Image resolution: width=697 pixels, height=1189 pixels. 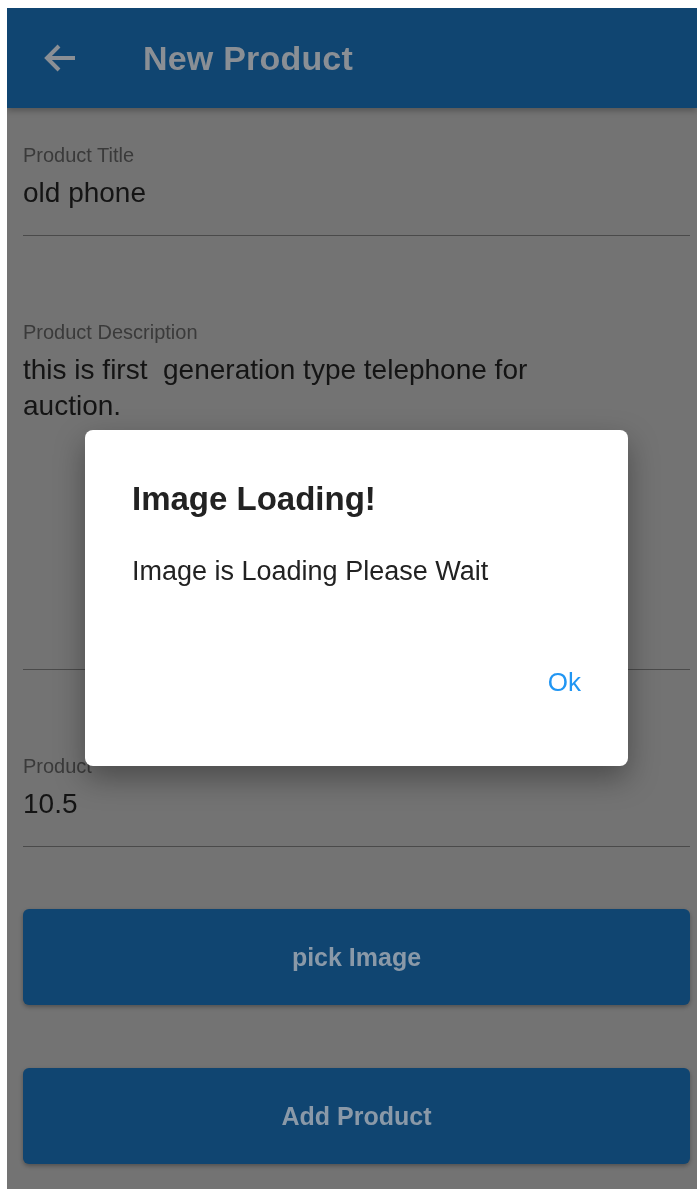 What do you see at coordinates (79, 155) in the screenshot?
I see `field-label: Product Title` at bounding box center [79, 155].